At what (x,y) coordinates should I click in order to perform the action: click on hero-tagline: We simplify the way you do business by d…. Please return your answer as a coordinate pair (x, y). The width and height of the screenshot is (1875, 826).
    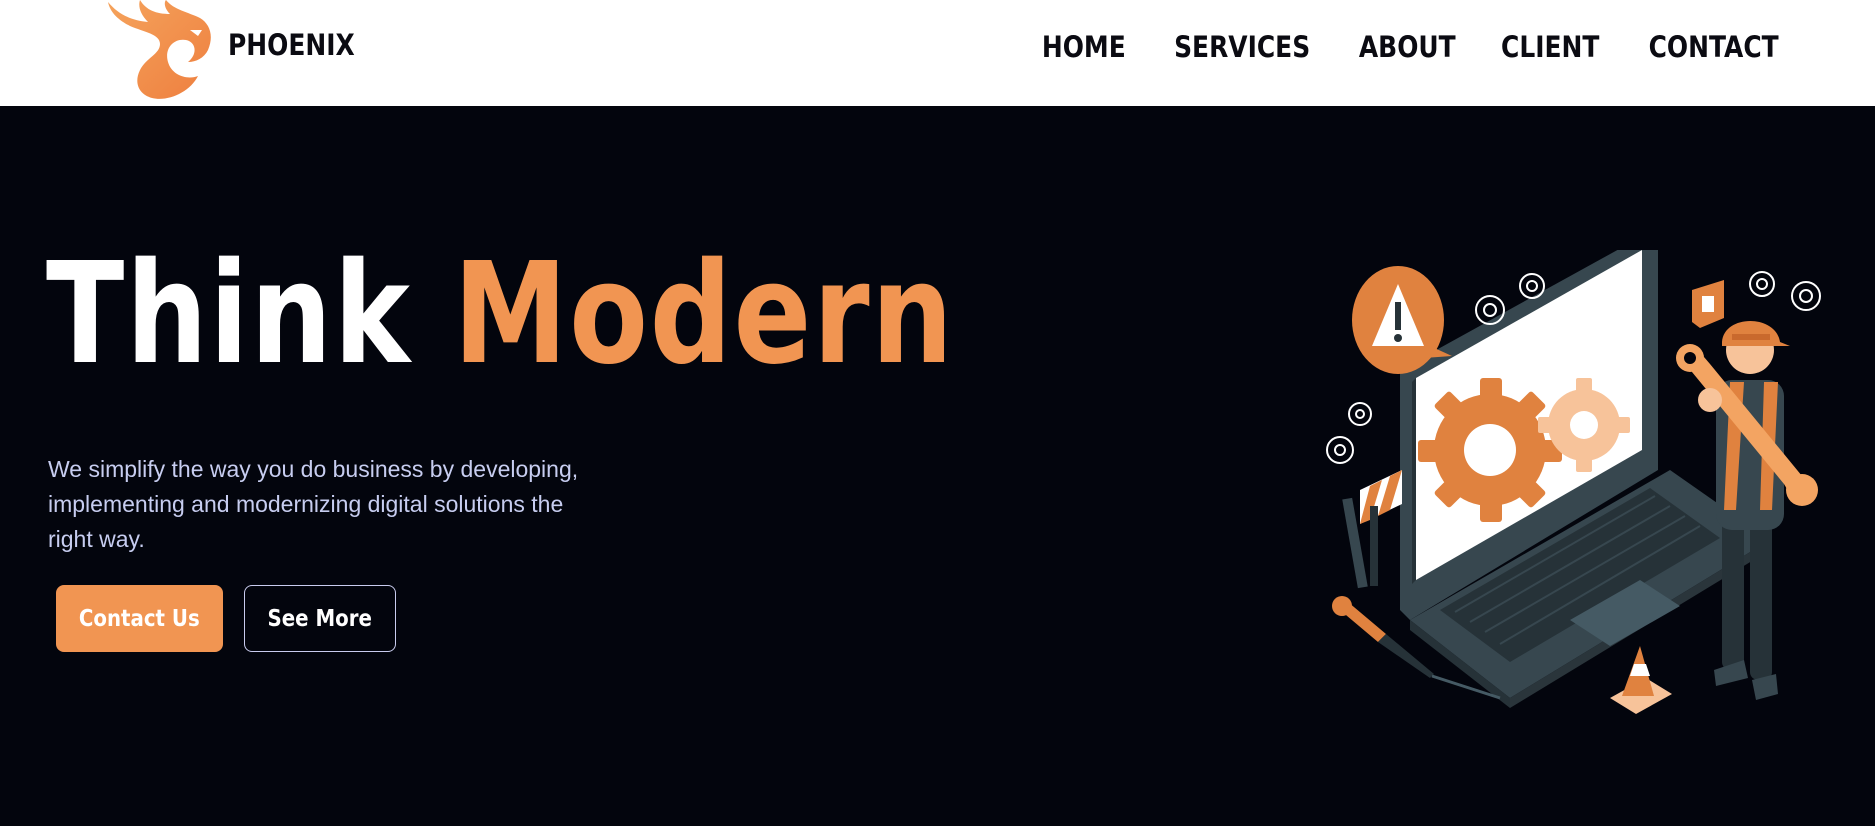
    Looking at the image, I should click on (313, 504).